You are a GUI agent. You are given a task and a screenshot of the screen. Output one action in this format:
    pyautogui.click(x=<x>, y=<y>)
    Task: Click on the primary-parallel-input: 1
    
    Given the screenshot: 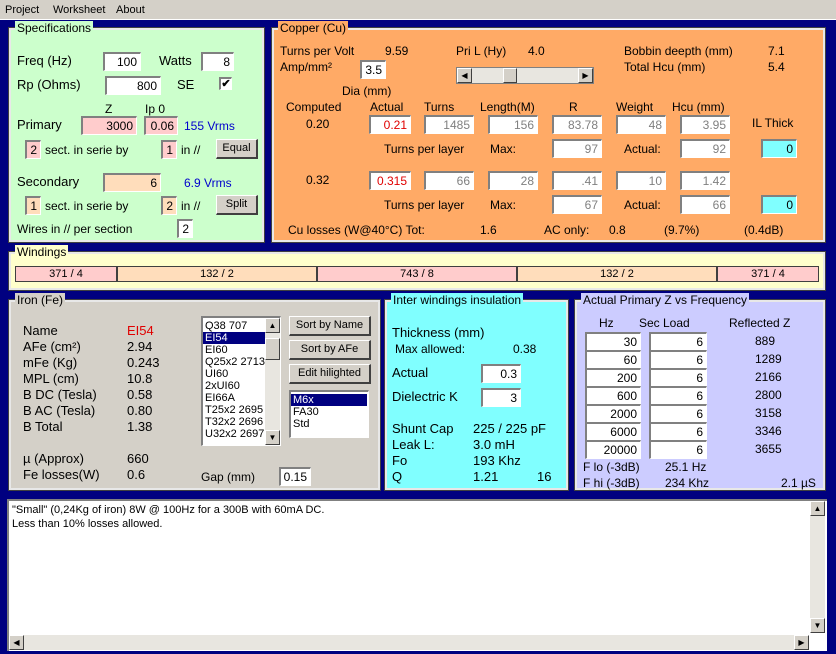 What is the action you would take?
    pyautogui.click(x=169, y=149)
    